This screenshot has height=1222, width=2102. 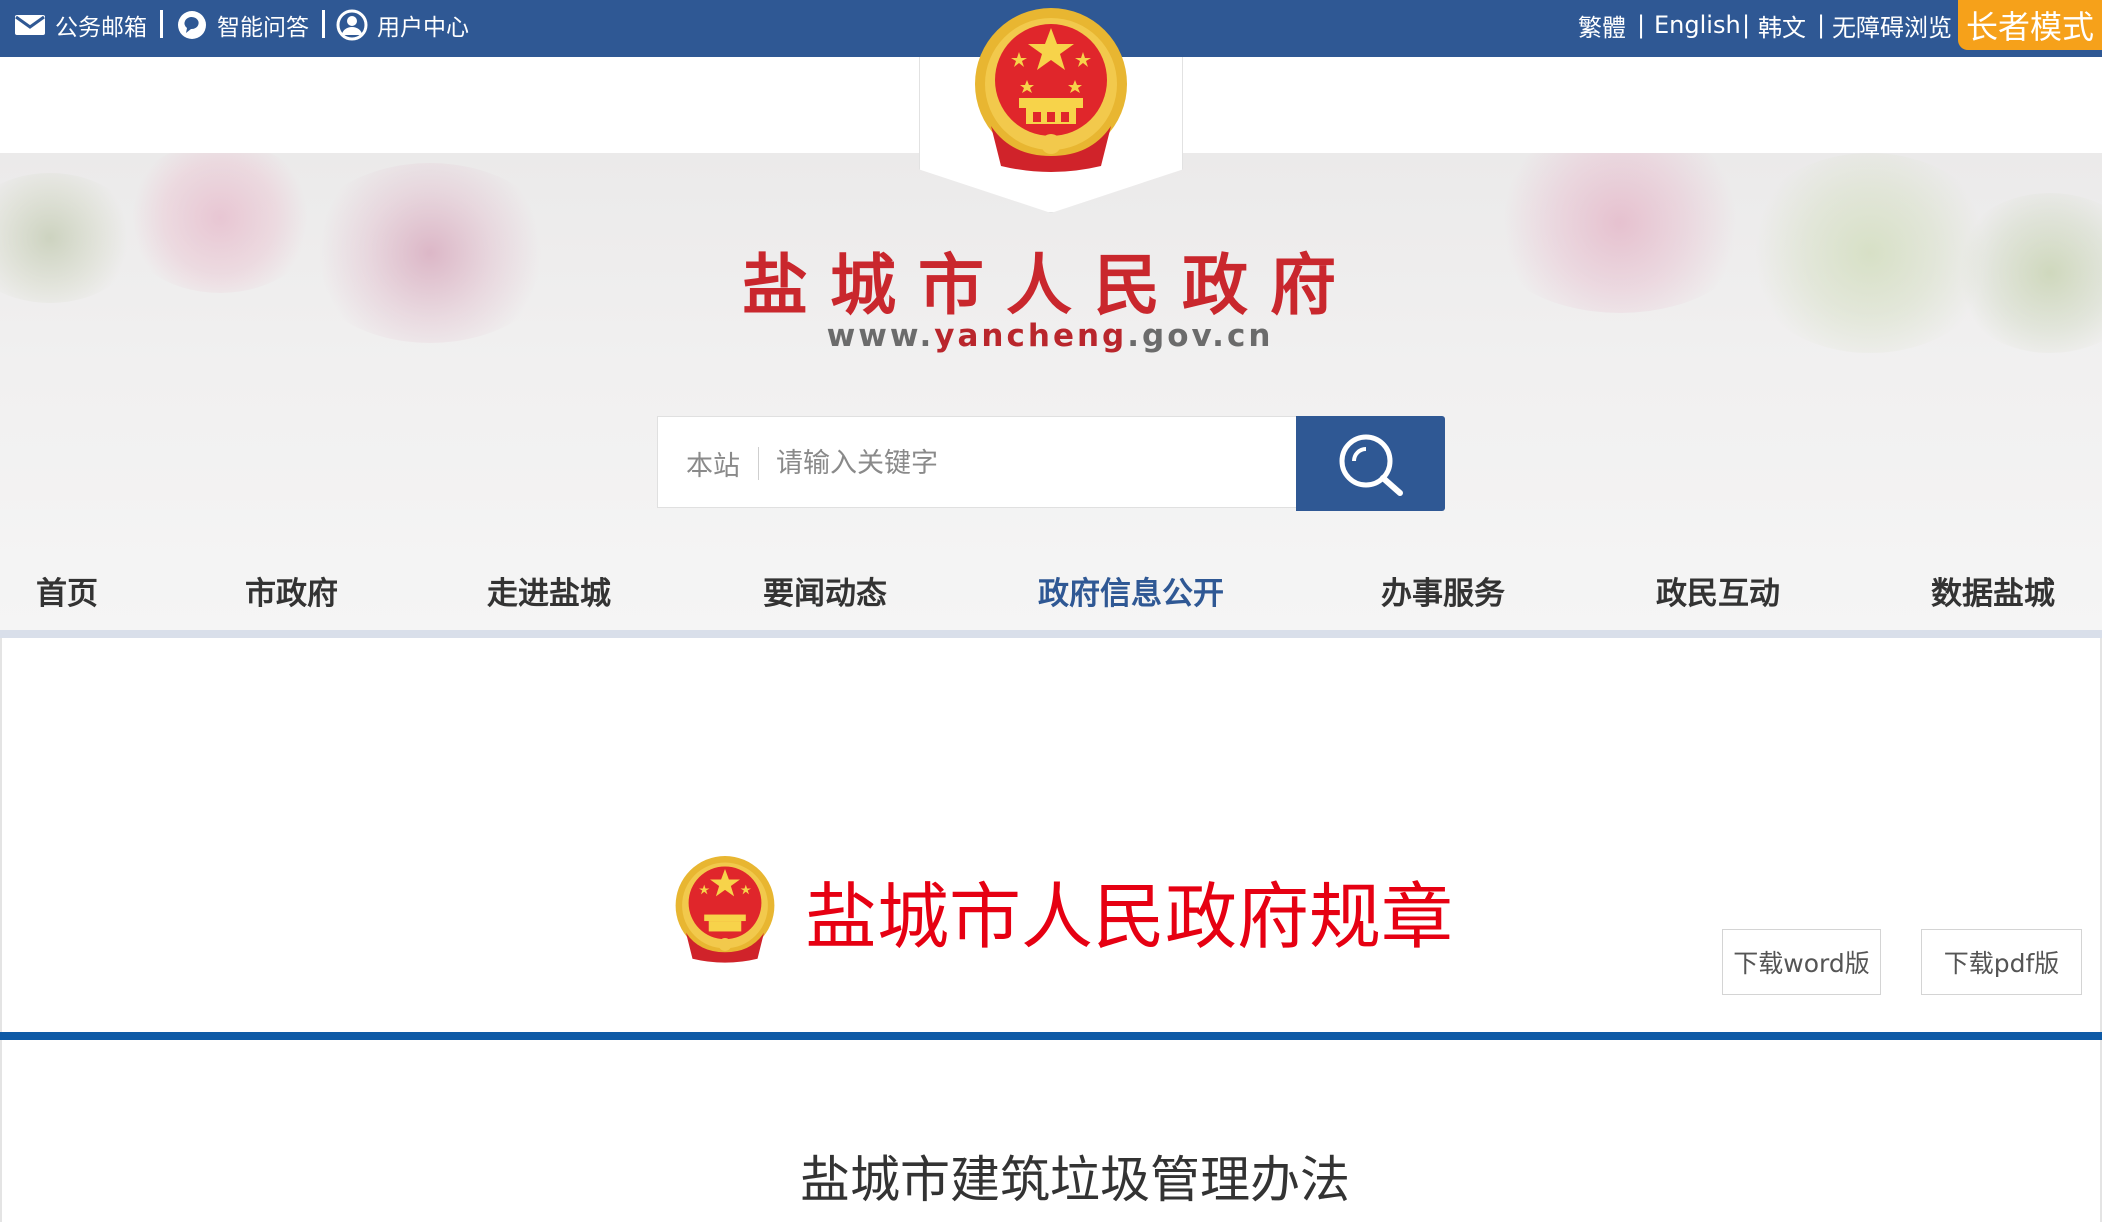 I want to click on lang-english-link: English, so click(x=1697, y=25).